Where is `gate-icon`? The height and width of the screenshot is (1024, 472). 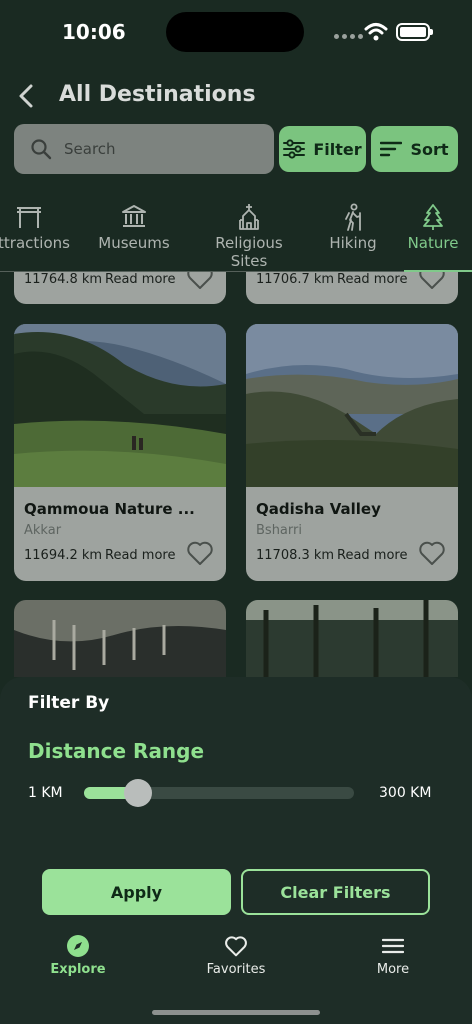
gate-icon is located at coordinates (29, 217).